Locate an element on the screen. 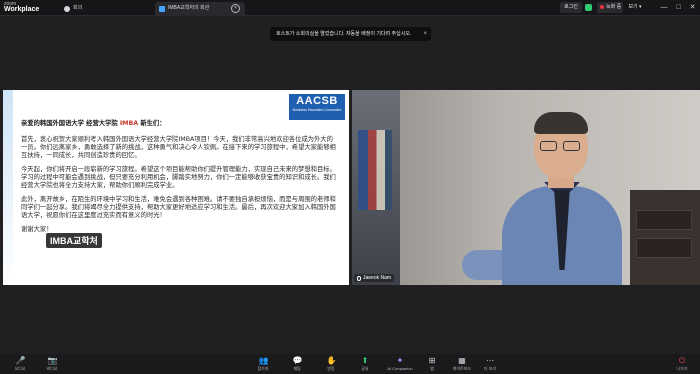  minimize-icon: — is located at coordinates (663, 7).